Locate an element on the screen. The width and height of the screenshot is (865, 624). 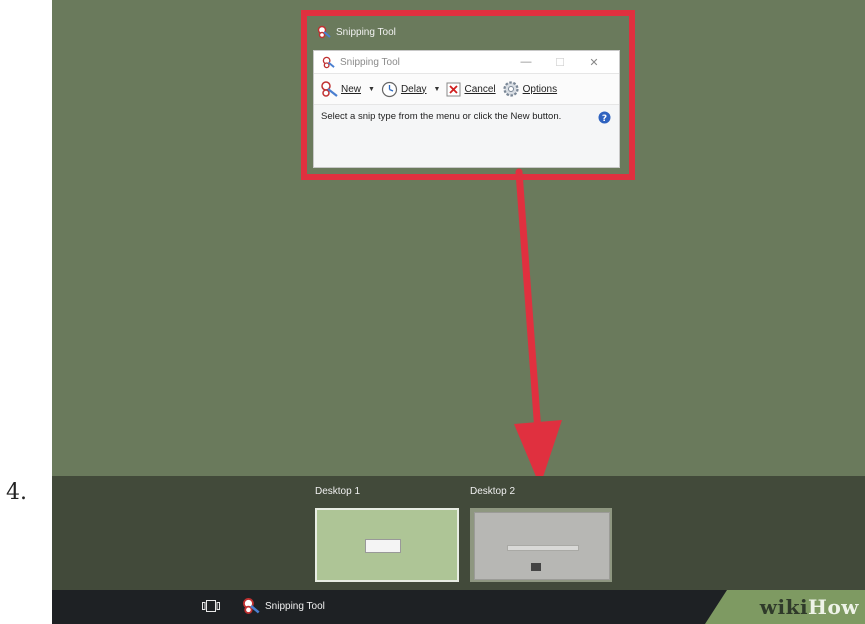
taskbar-snipping-tool: Snipping Tool is located at coordinates (283, 606).